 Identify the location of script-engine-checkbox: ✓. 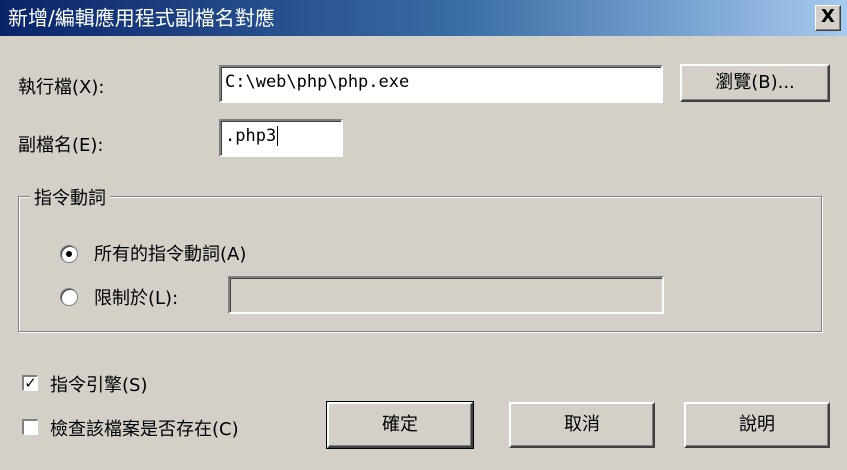
(30, 383).